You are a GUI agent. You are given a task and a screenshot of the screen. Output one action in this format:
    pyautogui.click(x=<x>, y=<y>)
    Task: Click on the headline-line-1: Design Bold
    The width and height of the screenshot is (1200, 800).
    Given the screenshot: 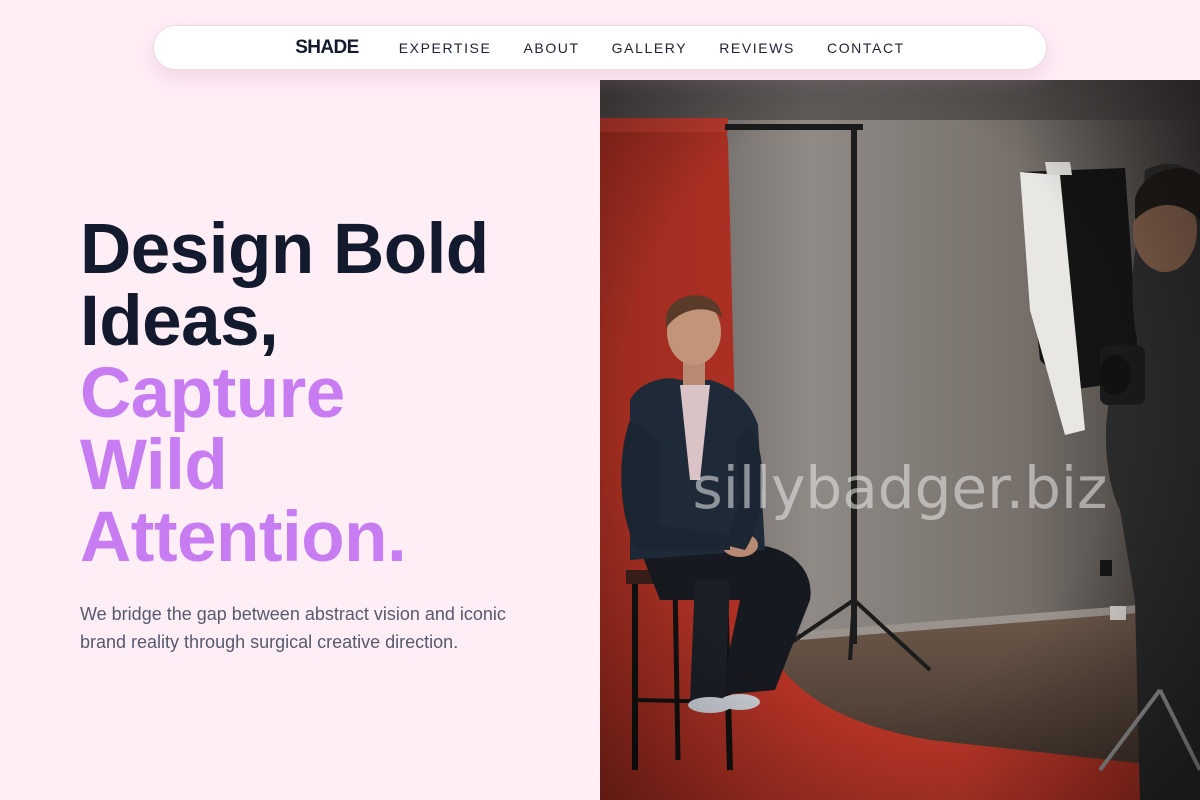 What is the action you would take?
    pyautogui.click(x=284, y=249)
    